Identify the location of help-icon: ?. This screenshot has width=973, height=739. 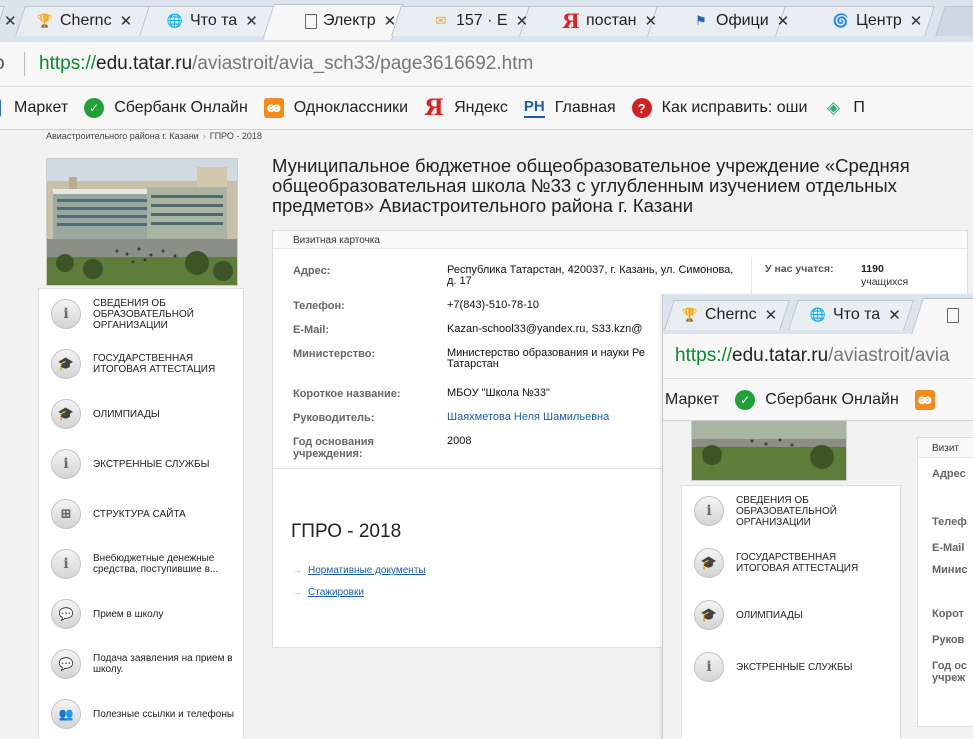
(641, 108).